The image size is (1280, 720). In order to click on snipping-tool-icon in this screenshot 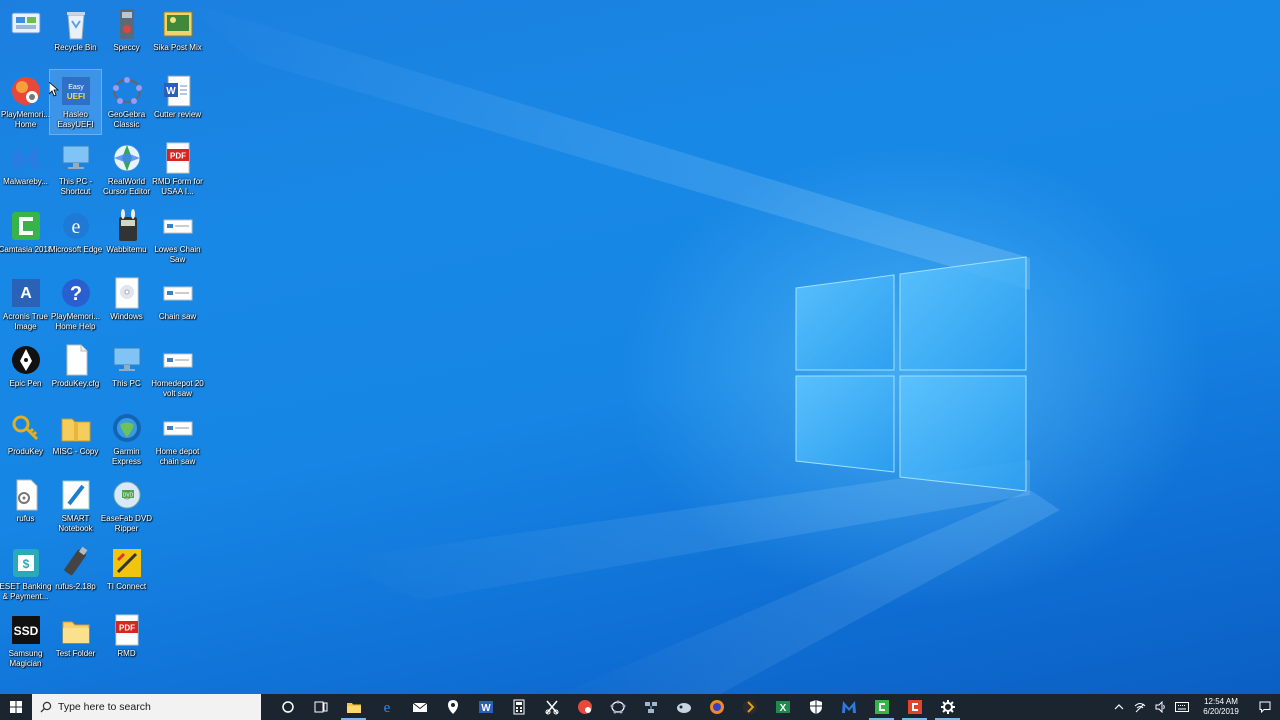, I will do `click(551, 707)`.